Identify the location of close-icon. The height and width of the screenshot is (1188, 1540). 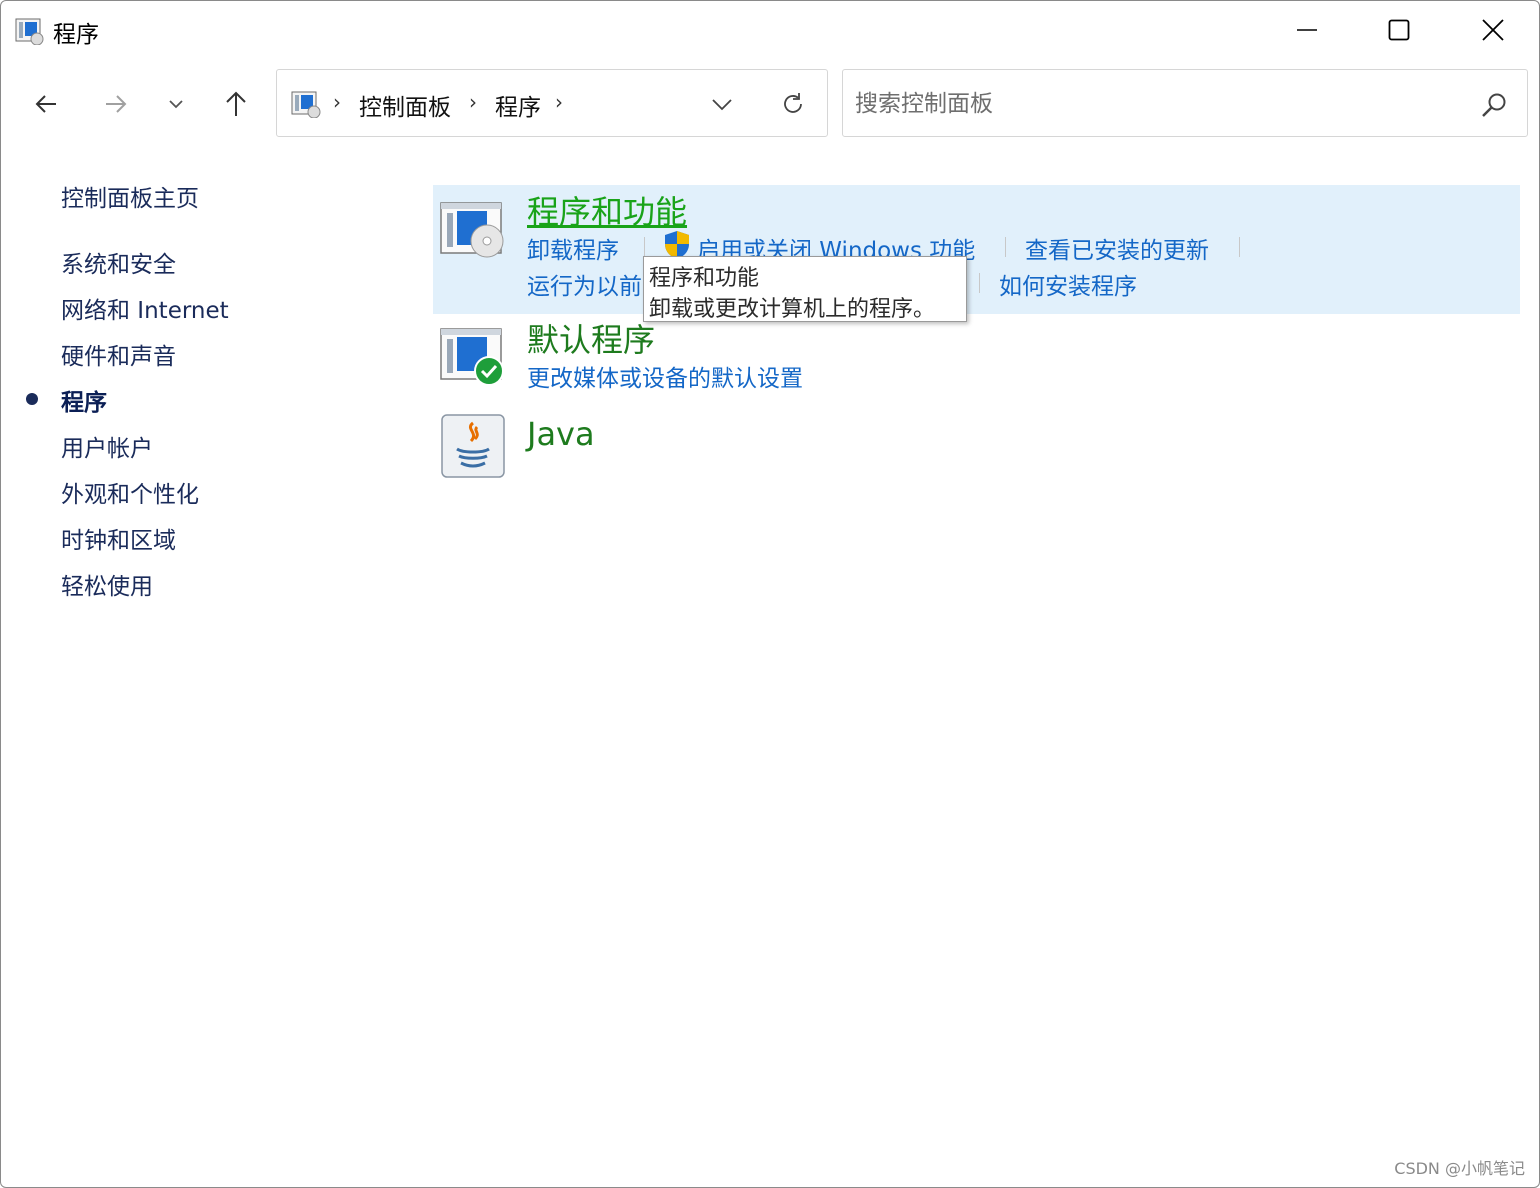
(1493, 30).